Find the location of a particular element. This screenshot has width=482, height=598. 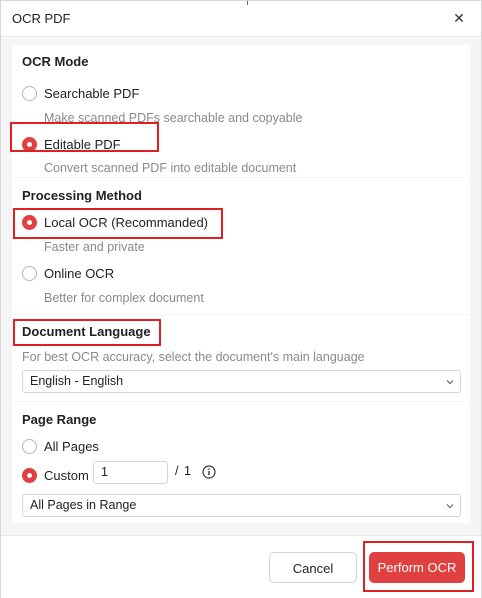

radio-label: Custom is located at coordinates (66, 475).